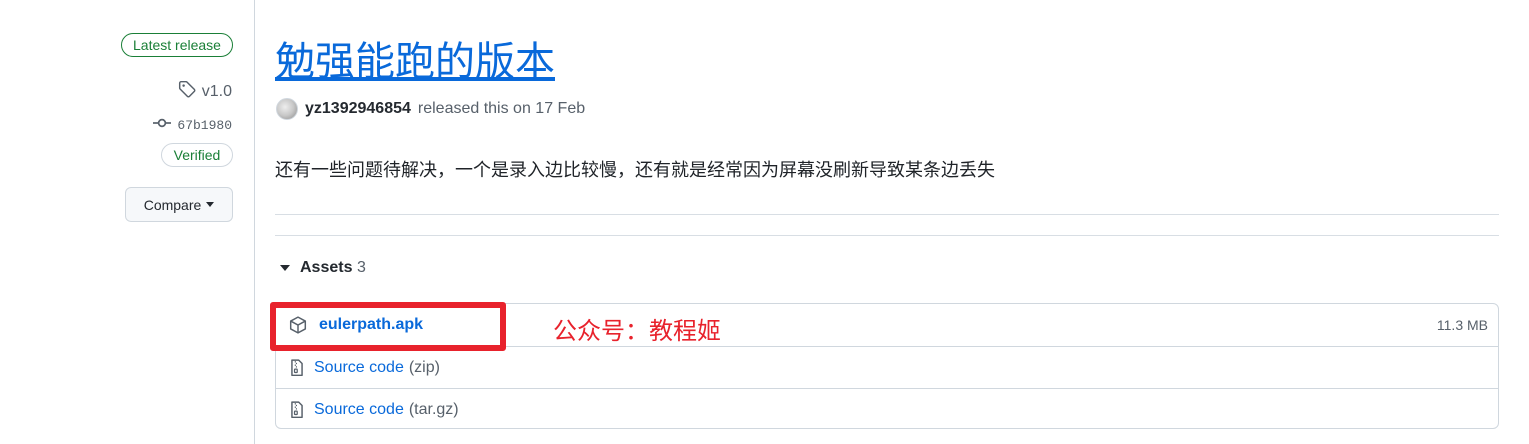 The image size is (1529, 444). Describe the element at coordinates (326, 267) in the screenshot. I see `assets-label: Assets` at that location.